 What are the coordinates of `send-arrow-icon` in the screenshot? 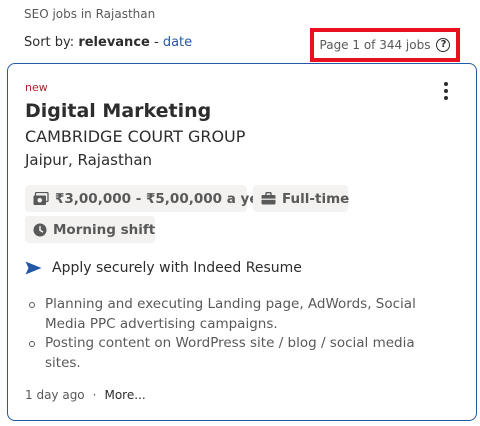 It's located at (33, 268).